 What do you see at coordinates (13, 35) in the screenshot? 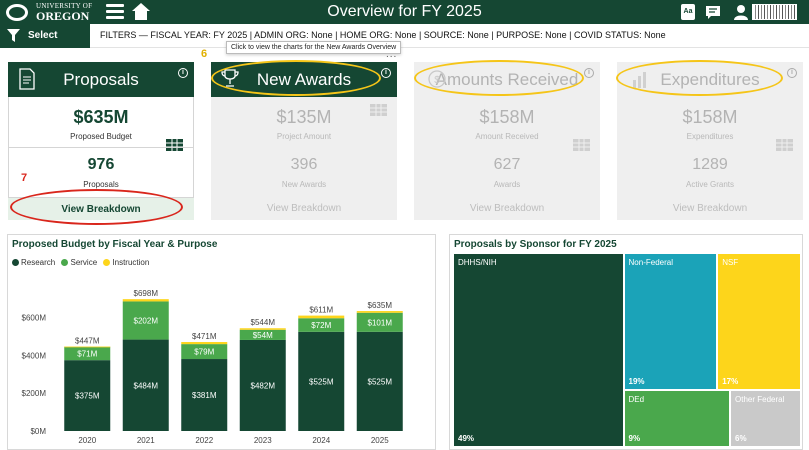
I see `filter-funnel-icon` at bounding box center [13, 35].